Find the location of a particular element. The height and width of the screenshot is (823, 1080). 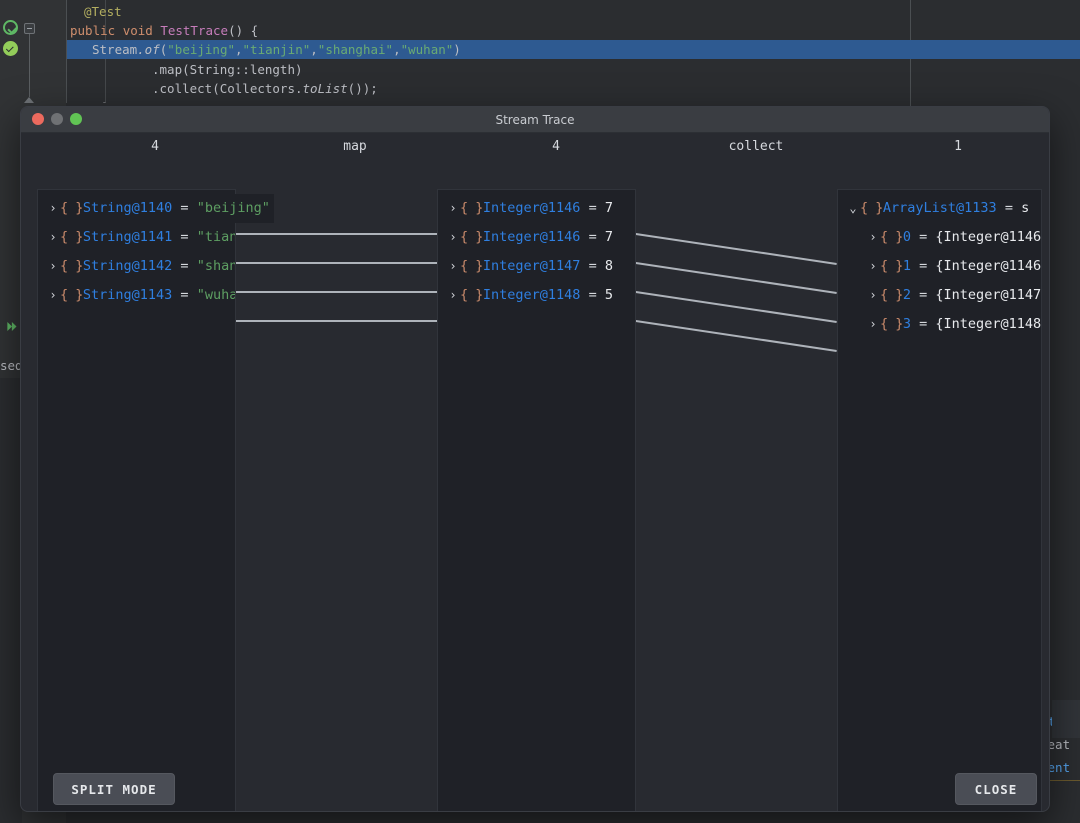

code-token: "tianjin" is located at coordinates (276, 49).